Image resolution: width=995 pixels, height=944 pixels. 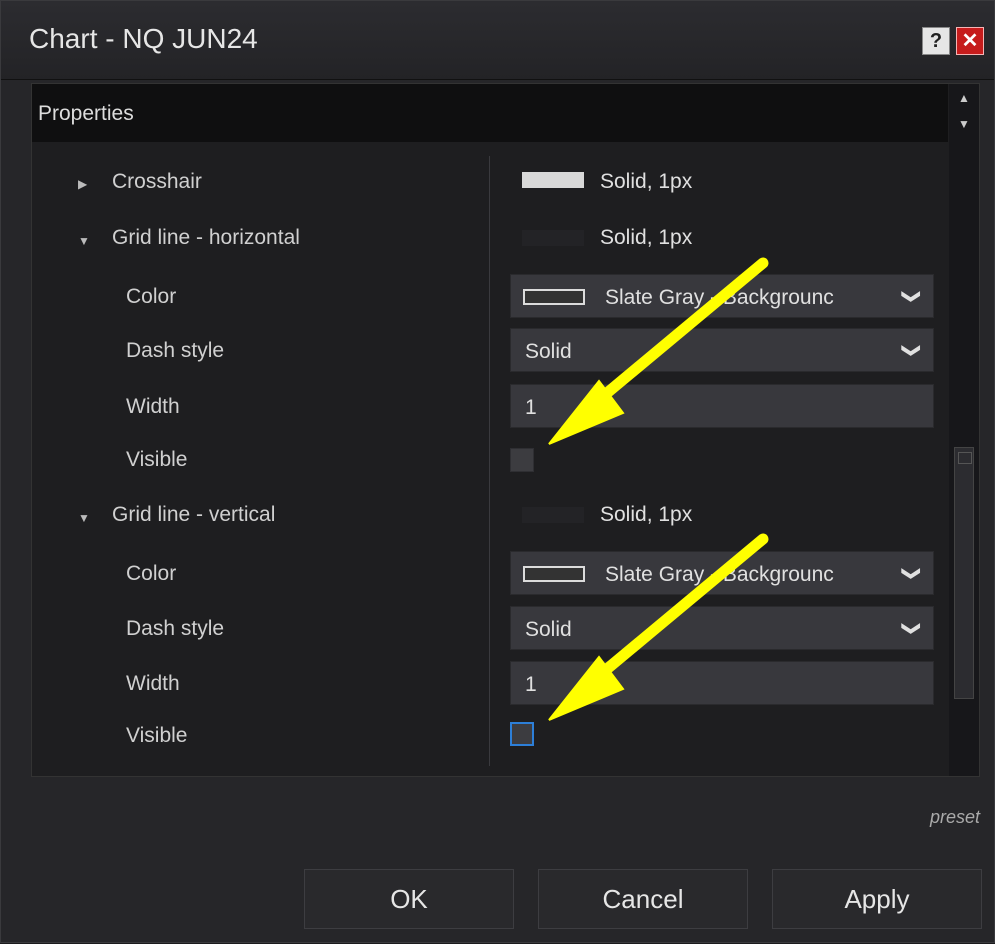 What do you see at coordinates (965, 458) in the screenshot?
I see `scroll-thumb-grip` at bounding box center [965, 458].